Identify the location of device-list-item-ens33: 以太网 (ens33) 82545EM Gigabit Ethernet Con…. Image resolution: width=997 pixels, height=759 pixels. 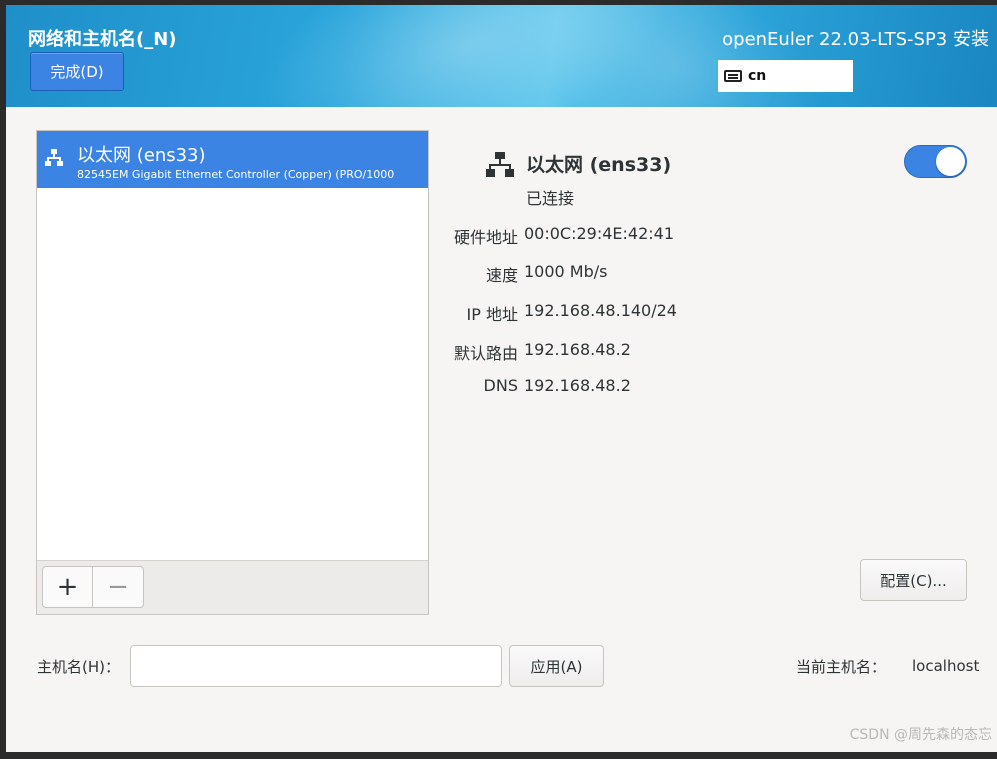
(232, 159).